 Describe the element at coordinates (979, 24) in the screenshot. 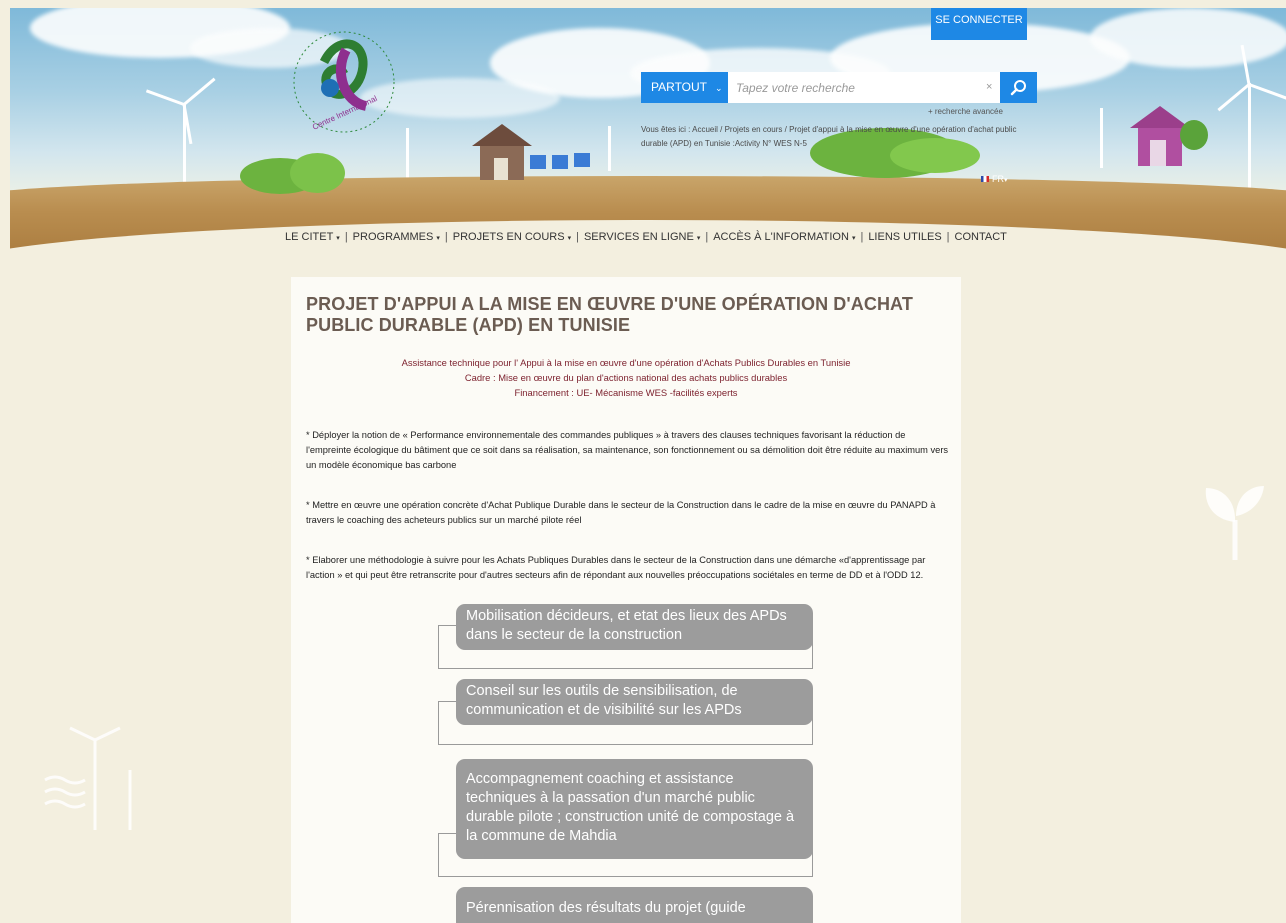

I see `connect-button: SE CONNECTER` at that location.